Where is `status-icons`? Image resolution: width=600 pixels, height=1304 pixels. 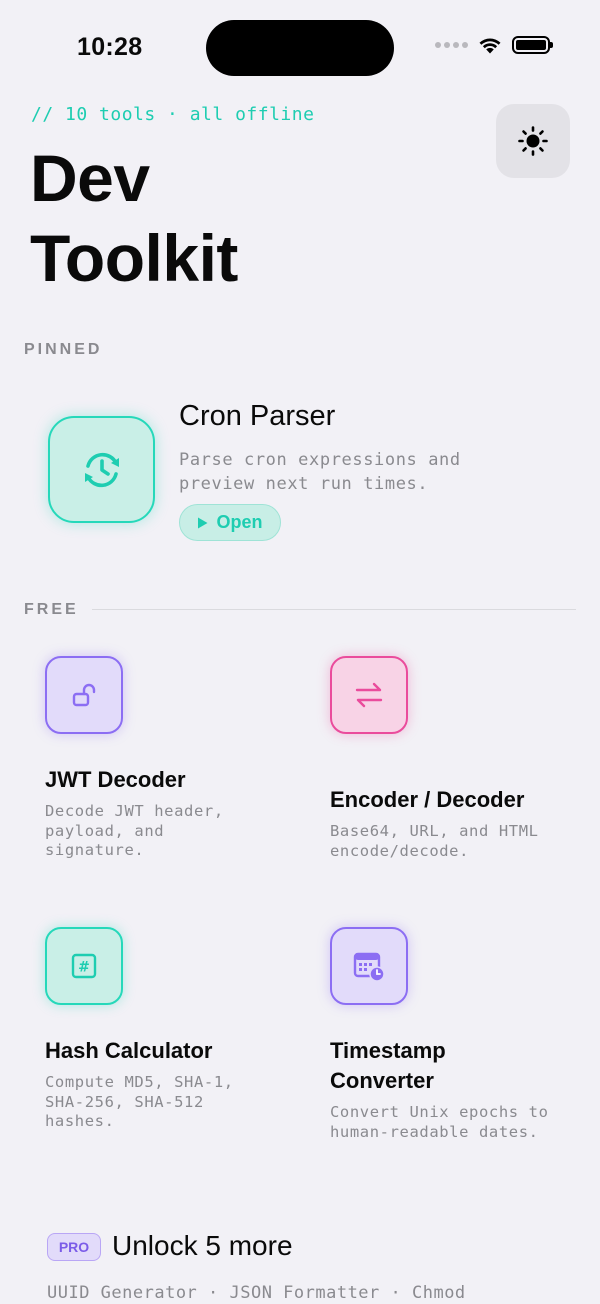 status-icons is located at coordinates (494, 45).